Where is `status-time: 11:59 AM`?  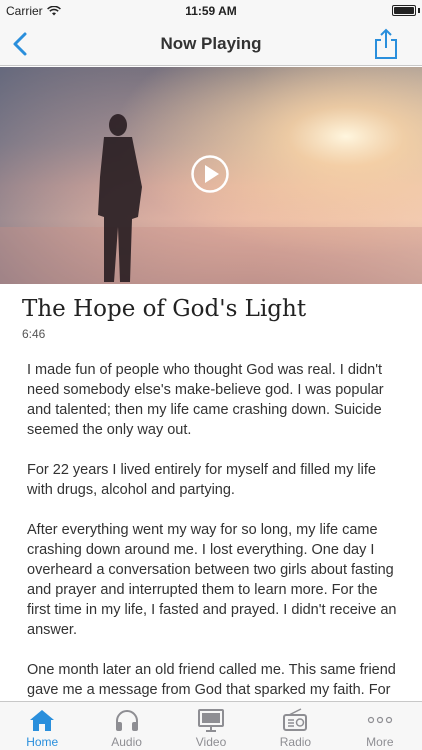 status-time: 11:59 AM is located at coordinates (211, 11).